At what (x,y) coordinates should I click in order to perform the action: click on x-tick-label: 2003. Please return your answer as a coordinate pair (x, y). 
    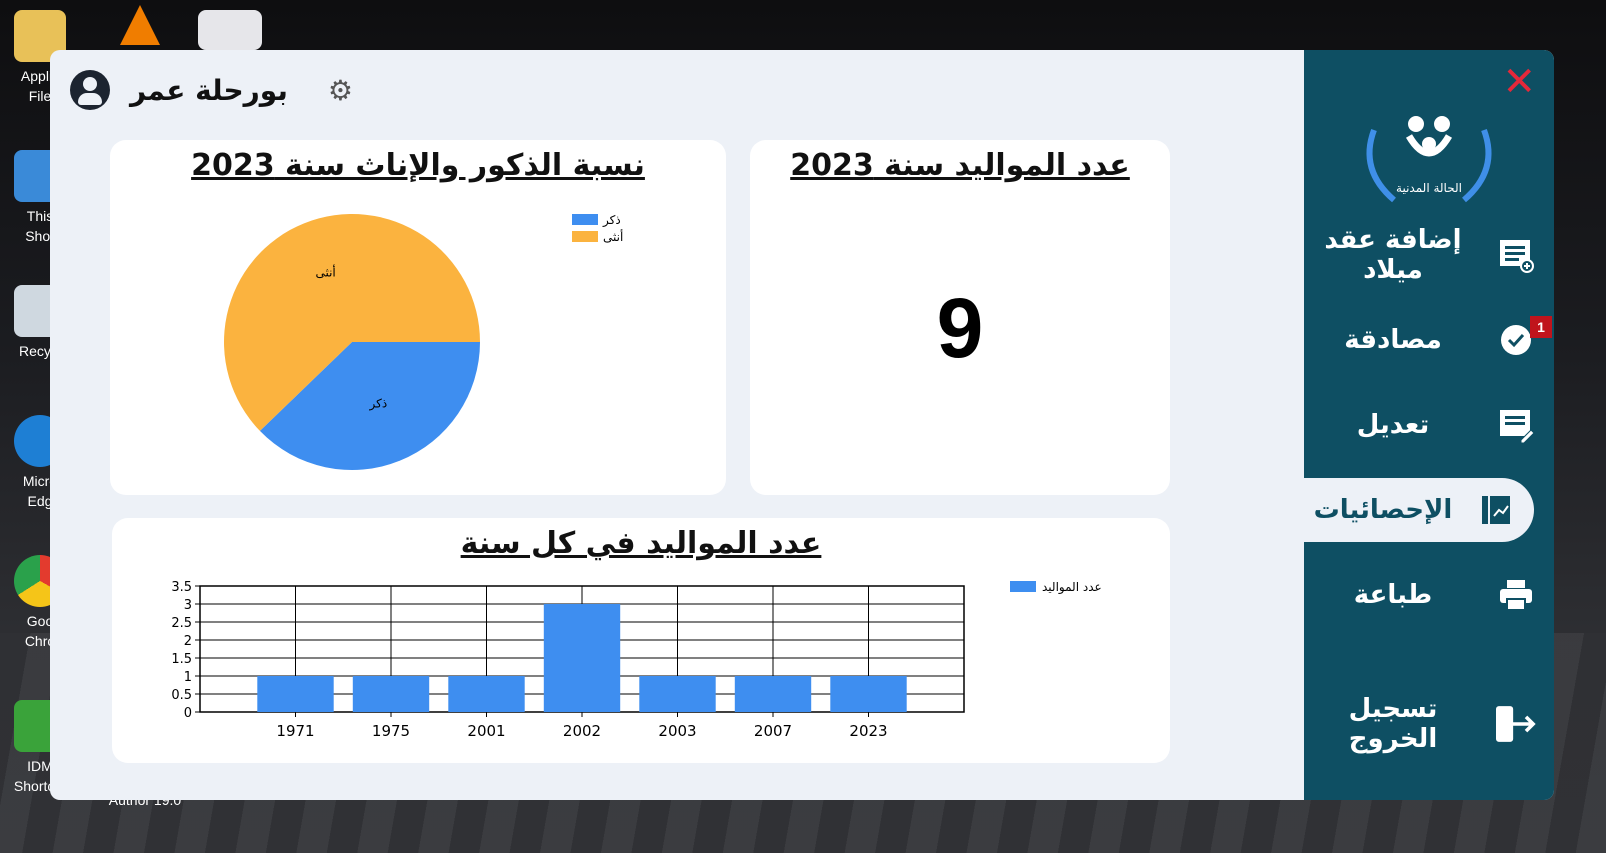
    Looking at the image, I should click on (677, 731).